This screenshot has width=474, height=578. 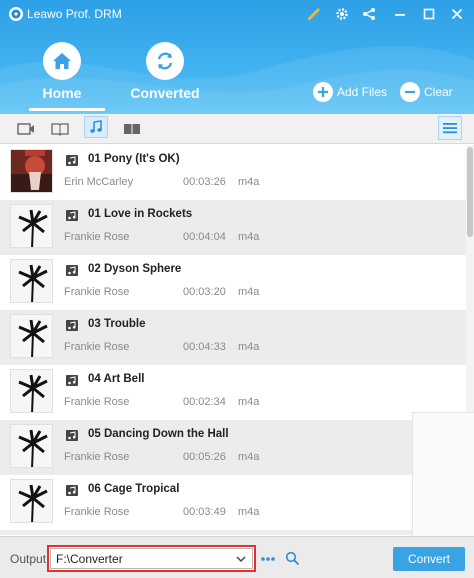 What do you see at coordinates (204, 292) in the screenshot?
I see `song-duration: 00:03:20` at bounding box center [204, 292].